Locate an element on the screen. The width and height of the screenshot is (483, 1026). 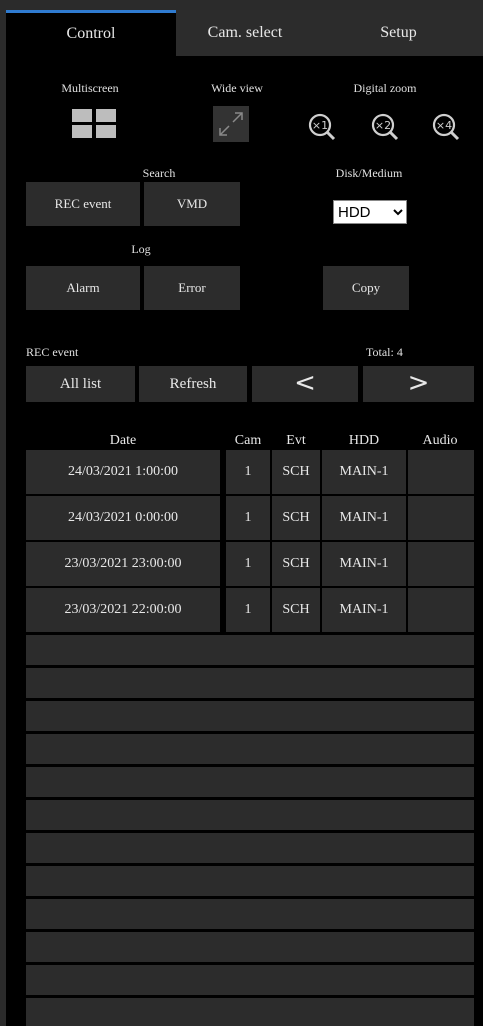
digital-zoom-label: Digital zoom is located at coordinates (385, 88).